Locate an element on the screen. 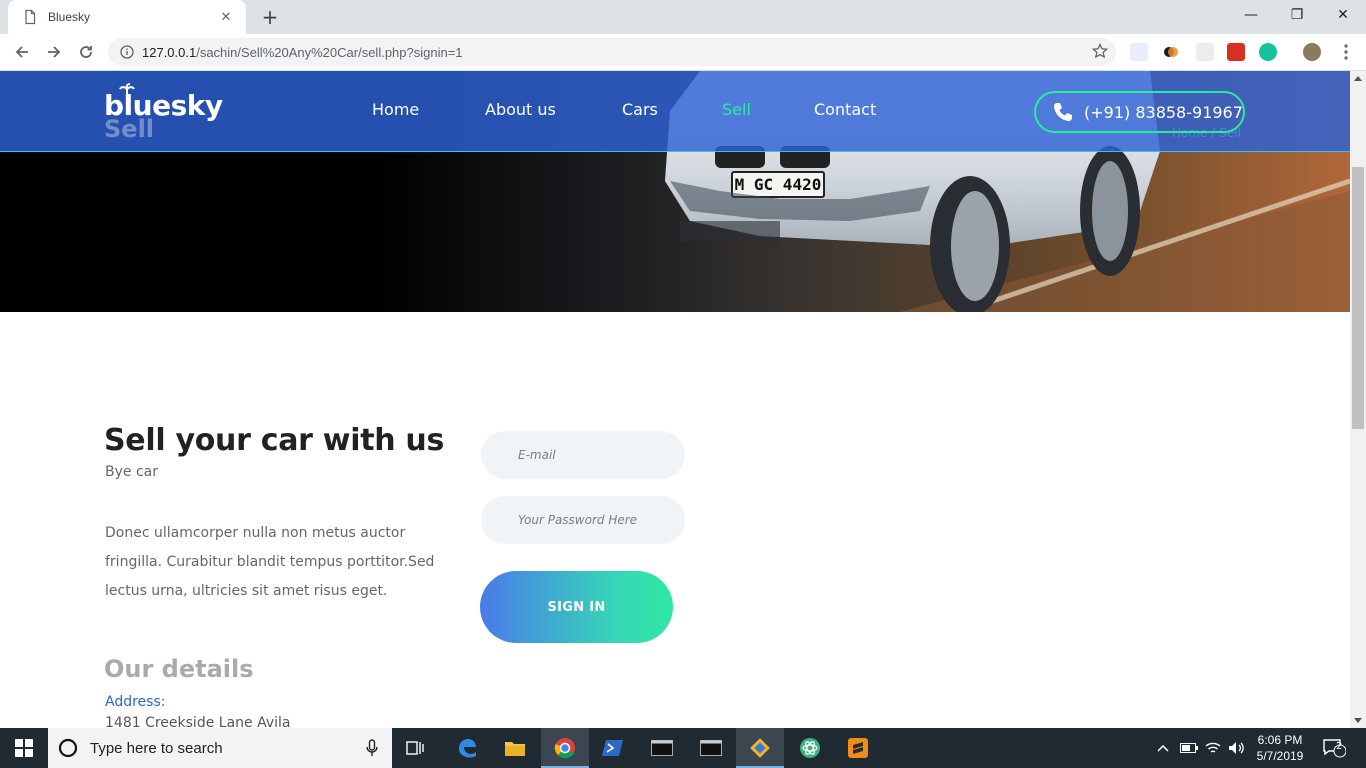  taskbar-clock: 6:06 PM 5/7/2019 is located at coordinates (1280, 748).